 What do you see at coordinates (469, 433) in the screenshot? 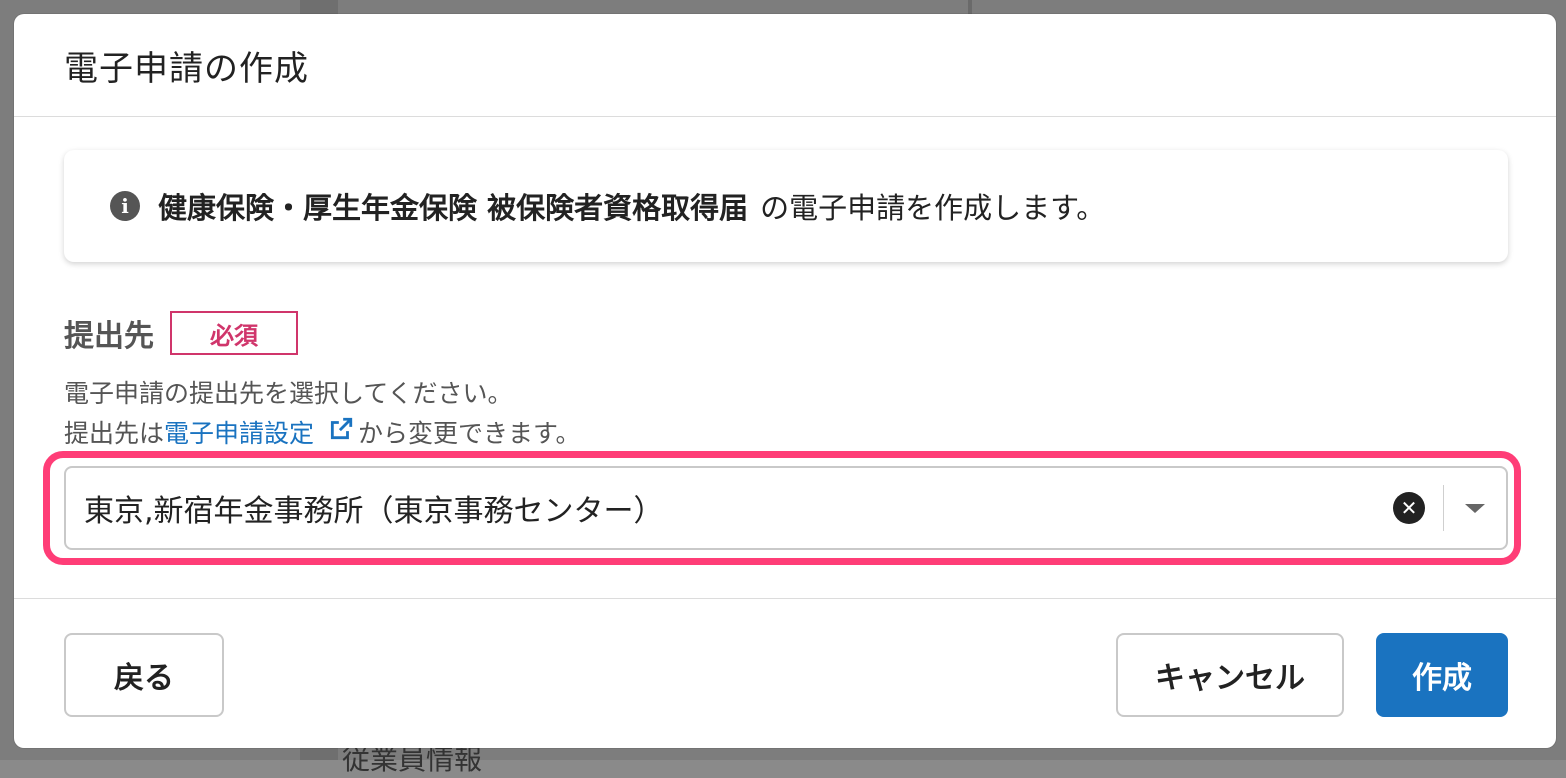
I see `help-text-suffix: から変更できます。` at bounding box center [469, 433].